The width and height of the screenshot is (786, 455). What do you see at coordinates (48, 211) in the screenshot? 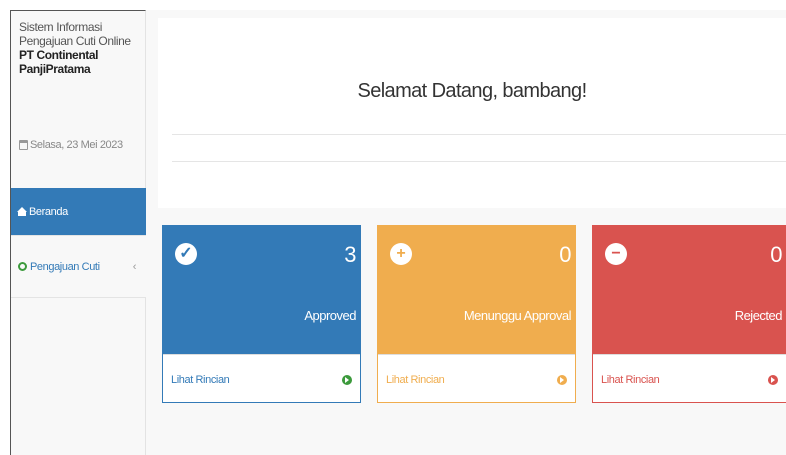
I see `sidebar-item-label: Beranda` at bounding box center [48, 211].